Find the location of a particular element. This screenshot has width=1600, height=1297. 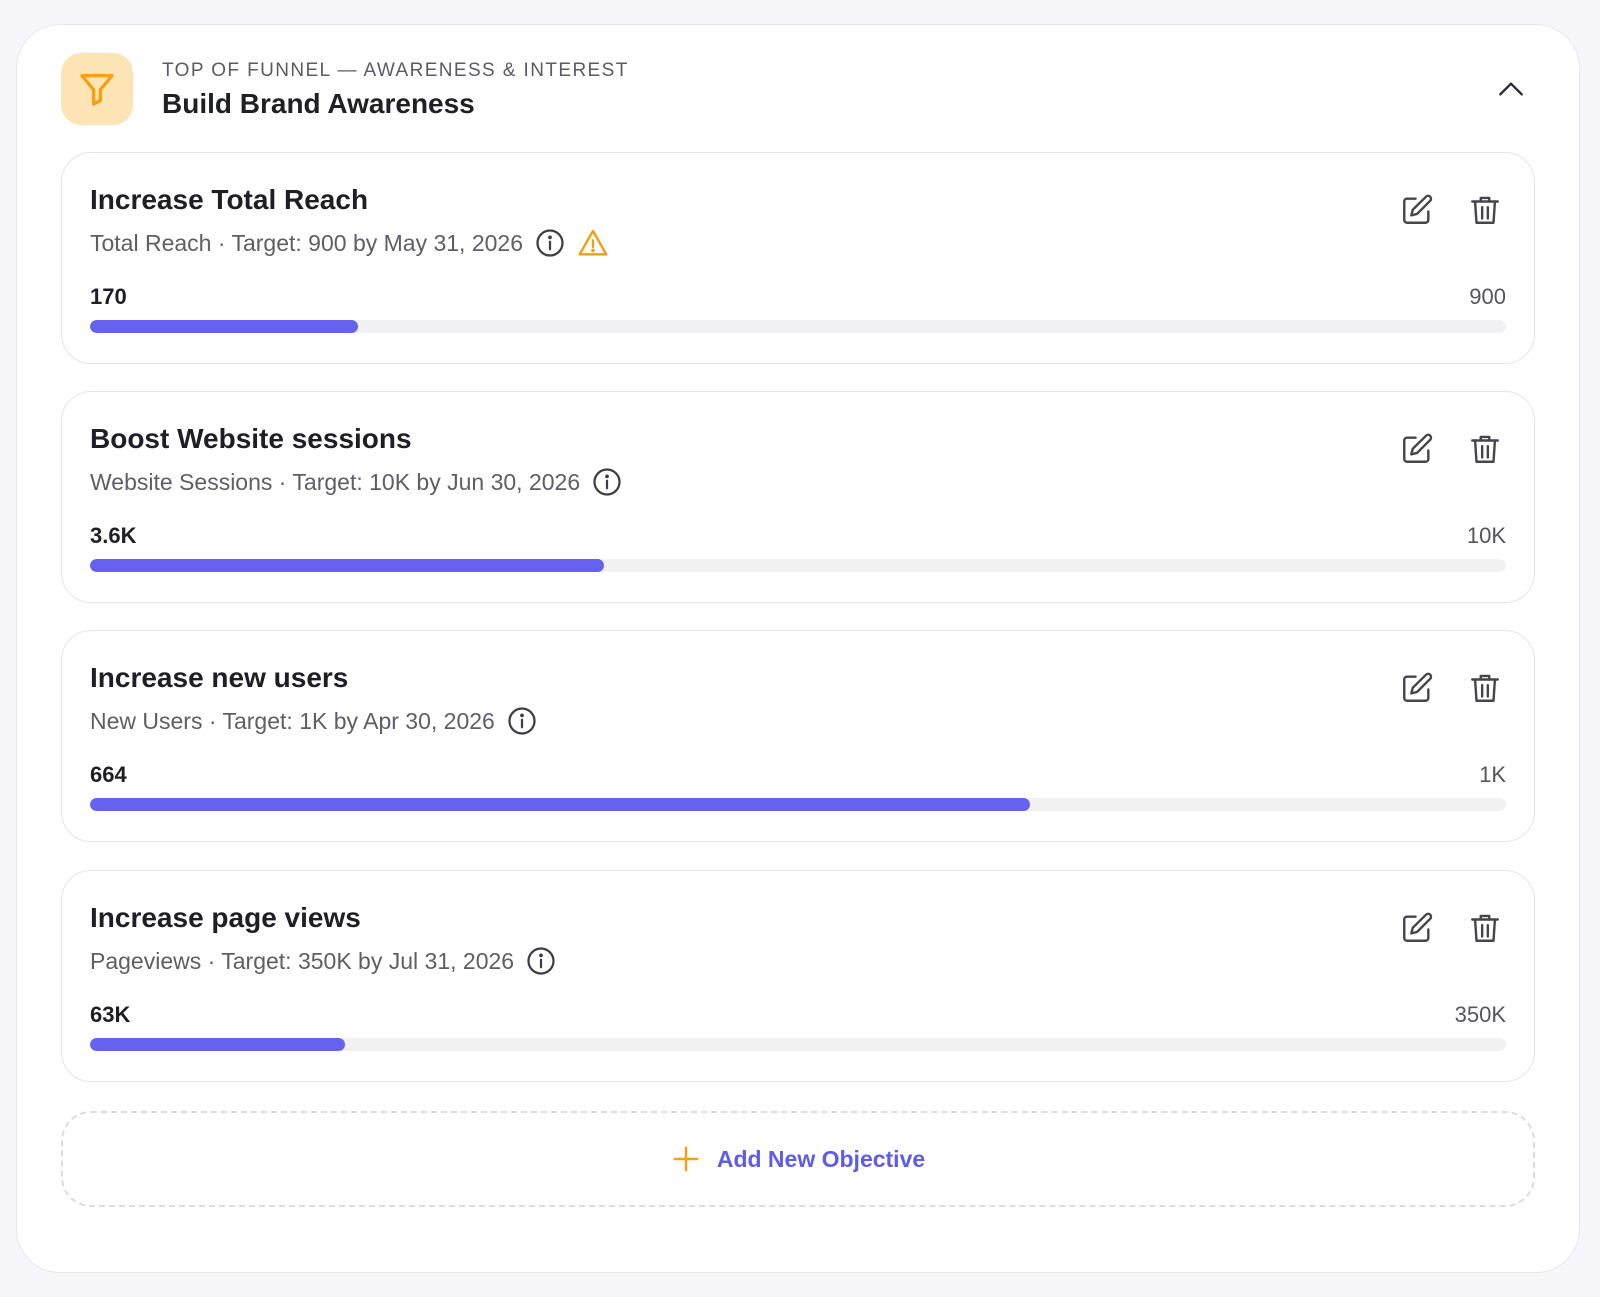

current-value: 170 is located at coordinates (108, 296).